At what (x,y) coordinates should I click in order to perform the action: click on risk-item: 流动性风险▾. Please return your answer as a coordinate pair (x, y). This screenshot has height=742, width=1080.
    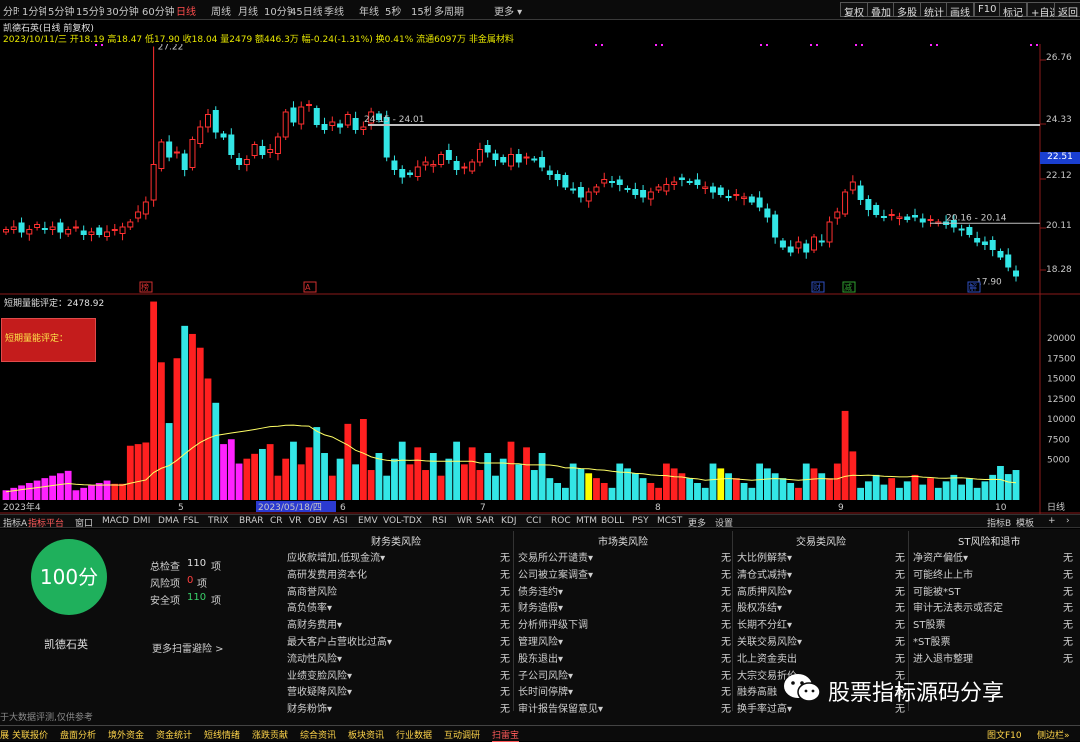
    Looking at the image, I should click on (314, 657).